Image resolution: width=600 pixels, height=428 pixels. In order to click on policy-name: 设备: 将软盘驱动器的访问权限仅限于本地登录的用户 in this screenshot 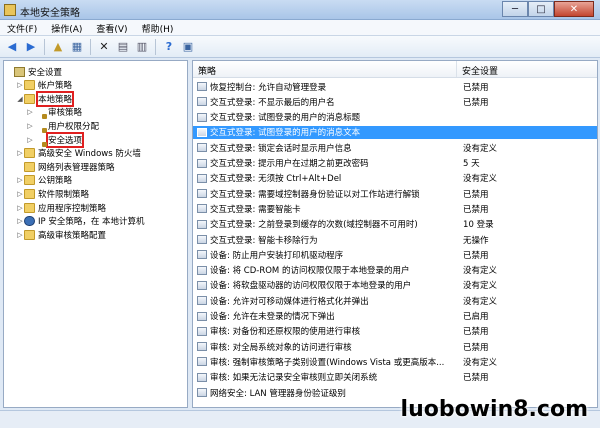, I will do `click(311, 286)`.